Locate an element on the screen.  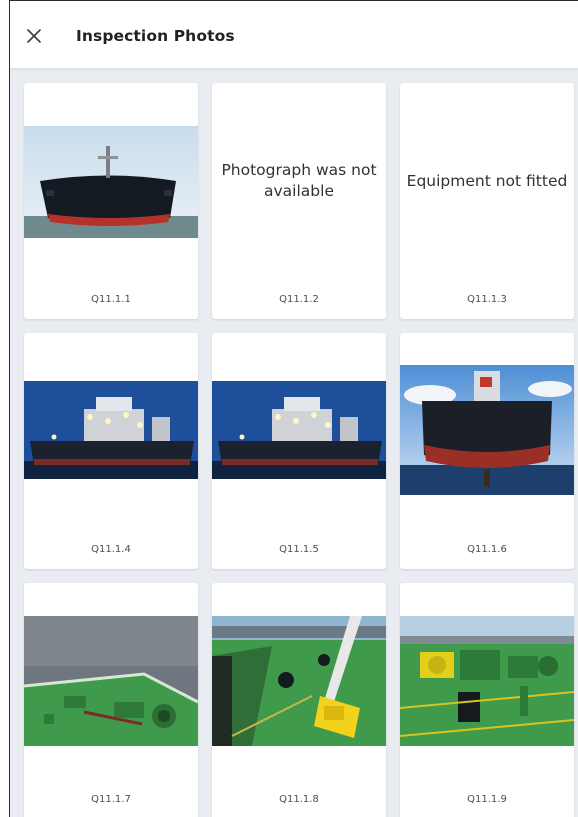
photo-card-q11-1-6: Q11.1.6 is located at coordinates (487, 451).